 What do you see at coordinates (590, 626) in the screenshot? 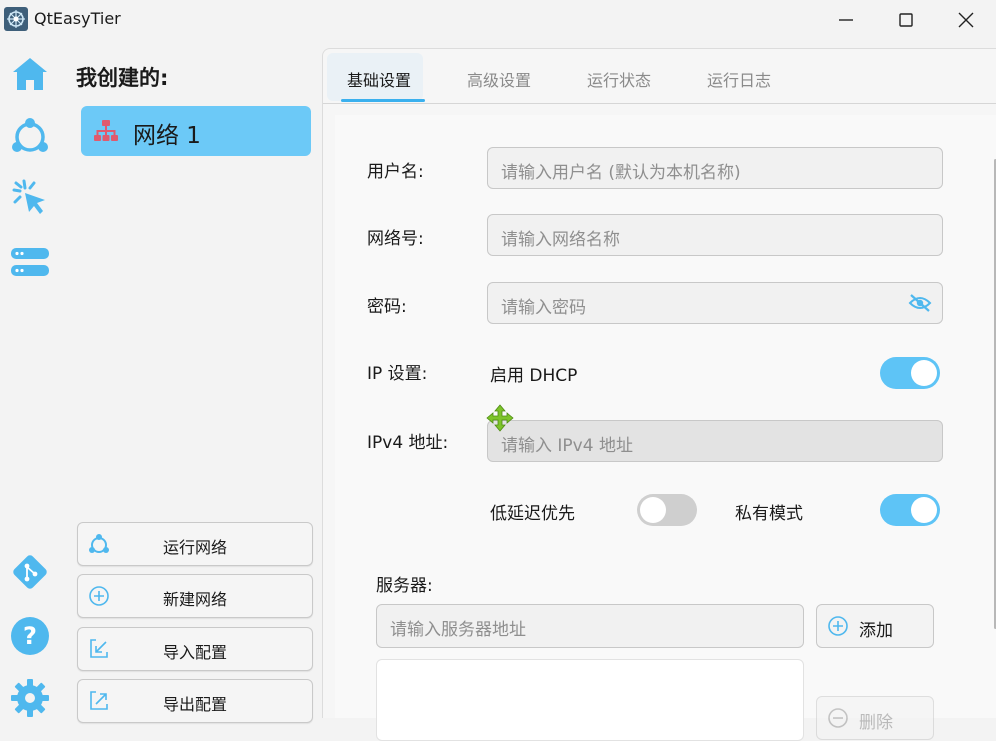
I see `server-address-input: 请输入服务器地址` at bounding box center [590, 626].